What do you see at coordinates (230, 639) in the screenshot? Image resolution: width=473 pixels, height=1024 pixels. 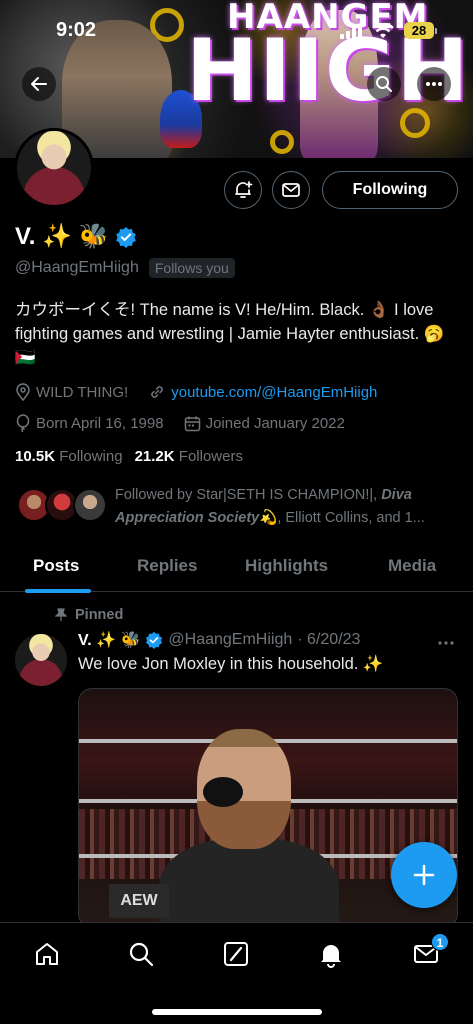 I see `post-author-handle: @HaangEmHiigh` at bounding box center [230, 639].